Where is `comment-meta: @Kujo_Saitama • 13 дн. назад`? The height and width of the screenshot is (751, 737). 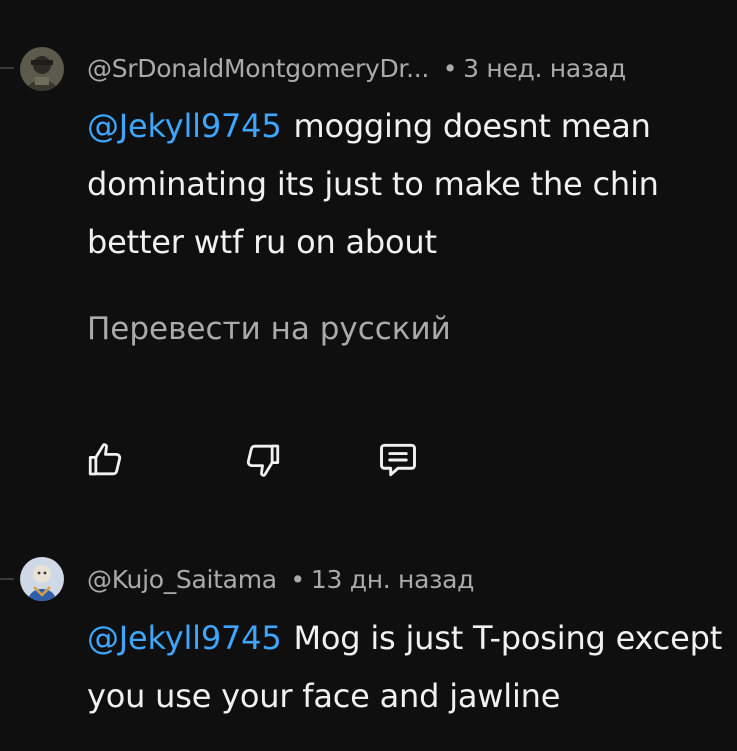
comment-meta: @Kujo_Saitama • 13 дн. назад is located at coordinates (280, 579).